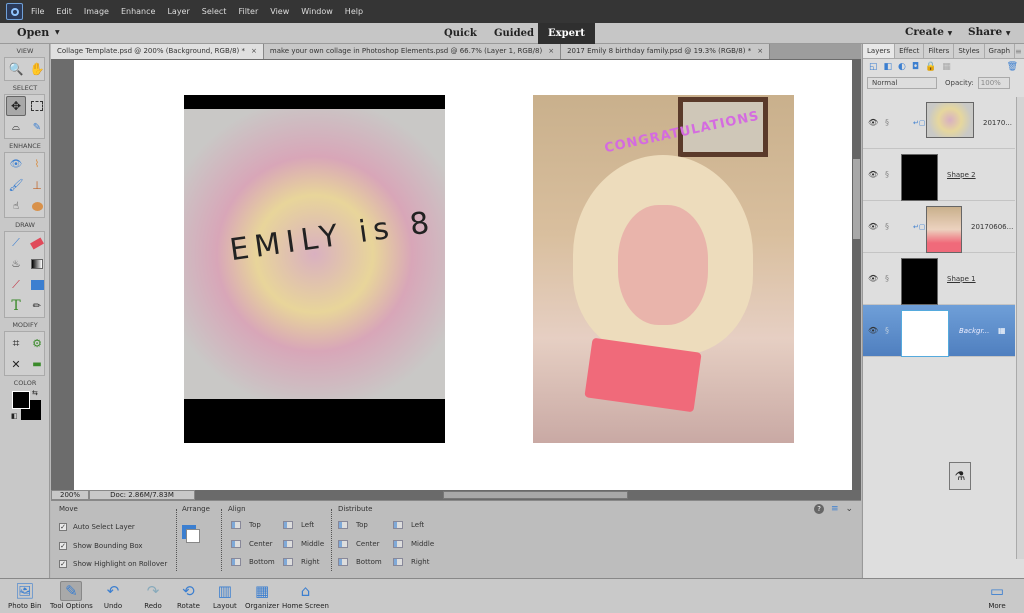 The width and height of the screenshot is (1024, 613). What do you see at coordinates (214, 11) in the screenshot?
I see `menu-select: Select` at bounding box center [214, 11].